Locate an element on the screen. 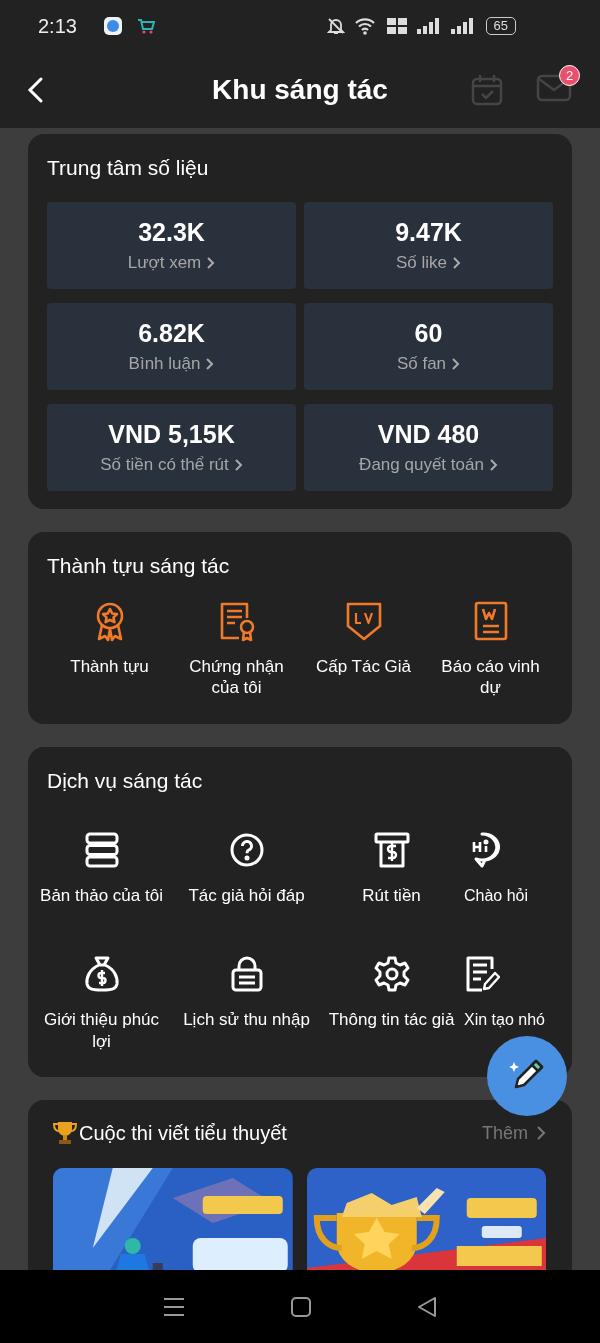 This screenshot has height=1343, width=600. stat-value: 32.3K is located at coordinates (171, 232).